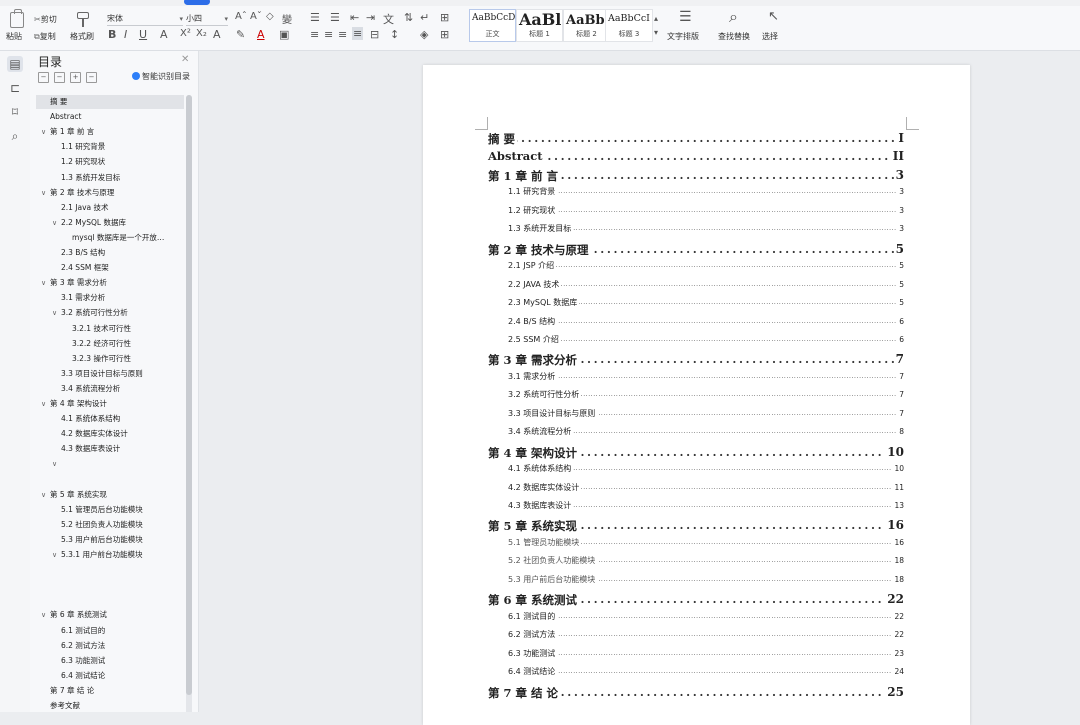 This screenshot has width=1080, height=725. What do you see at coordinates (83, 631) in the screenshot?
I see `toc-nav-item: 6.1 测试目的` at bounding box center [83, 631].